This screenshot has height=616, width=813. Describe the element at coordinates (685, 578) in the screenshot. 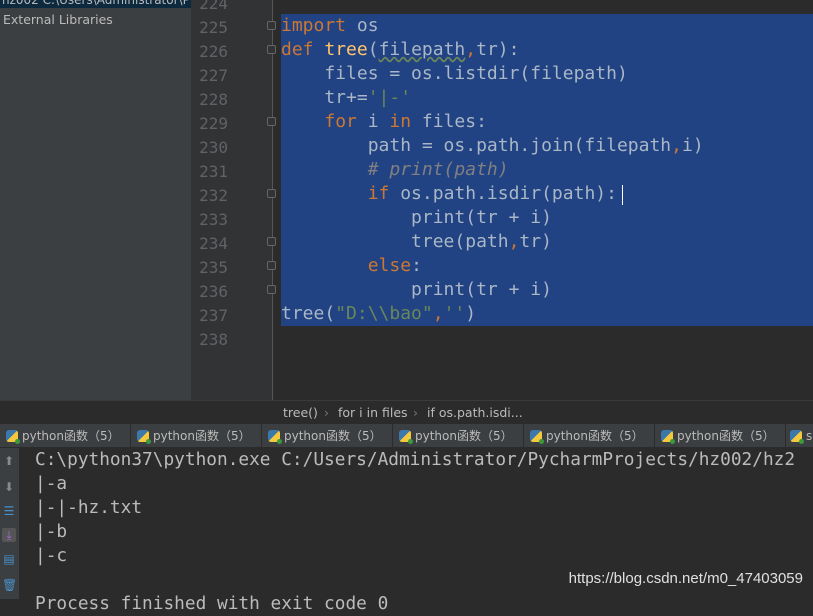

I see `watermark: https://blog.csdn.net/m0_47403059` at that location.